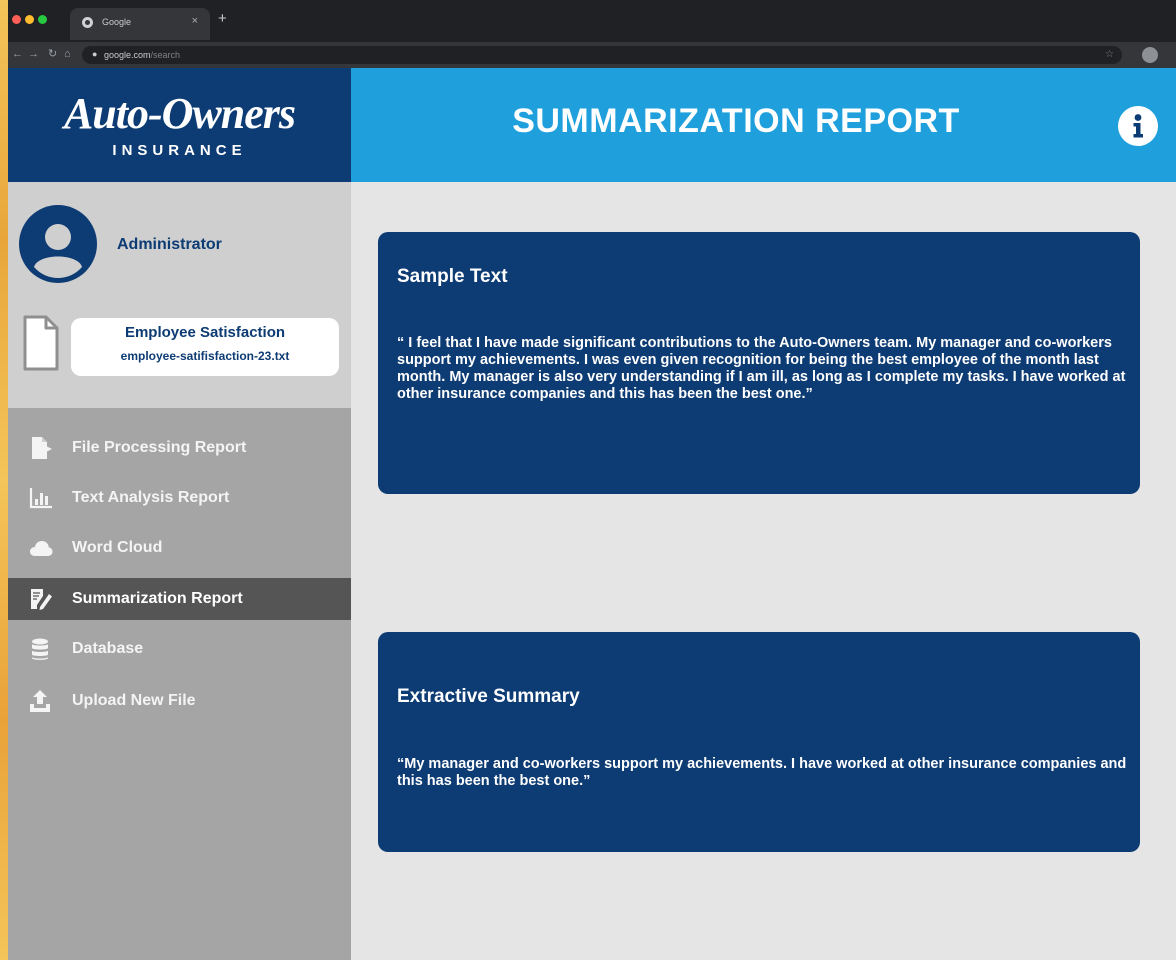  I want to click on file-name: employee-satifisfaction-23.txt, so click(205, 356).